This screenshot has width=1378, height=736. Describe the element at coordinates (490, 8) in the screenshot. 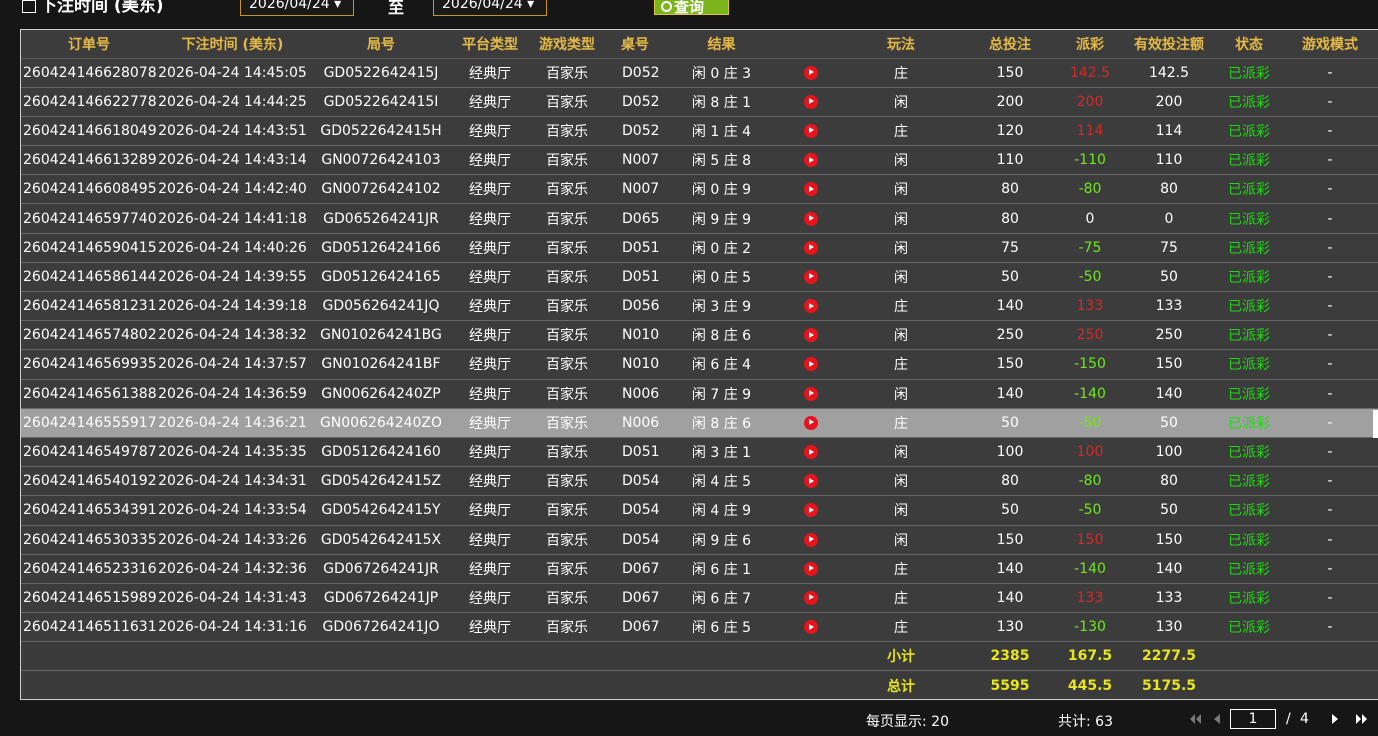

I see `end-date-field: 2026/04/24 ▾` at that location.